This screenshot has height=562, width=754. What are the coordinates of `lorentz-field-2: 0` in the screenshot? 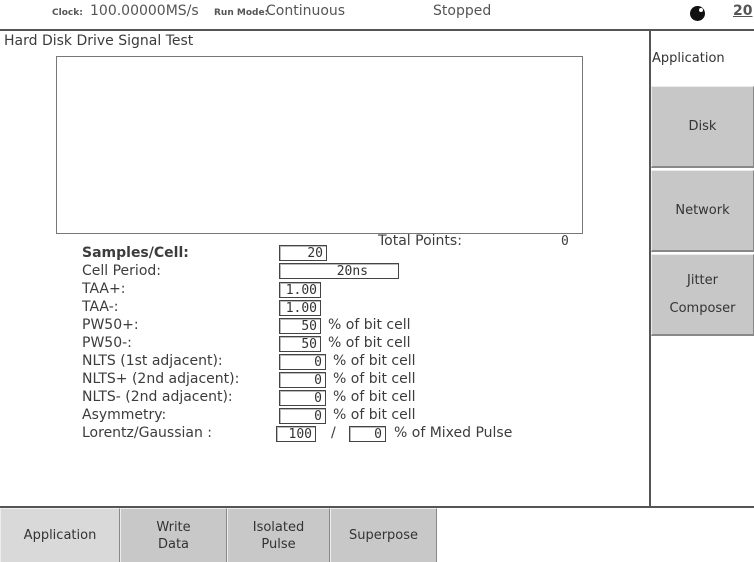 It's located at (367, 434).